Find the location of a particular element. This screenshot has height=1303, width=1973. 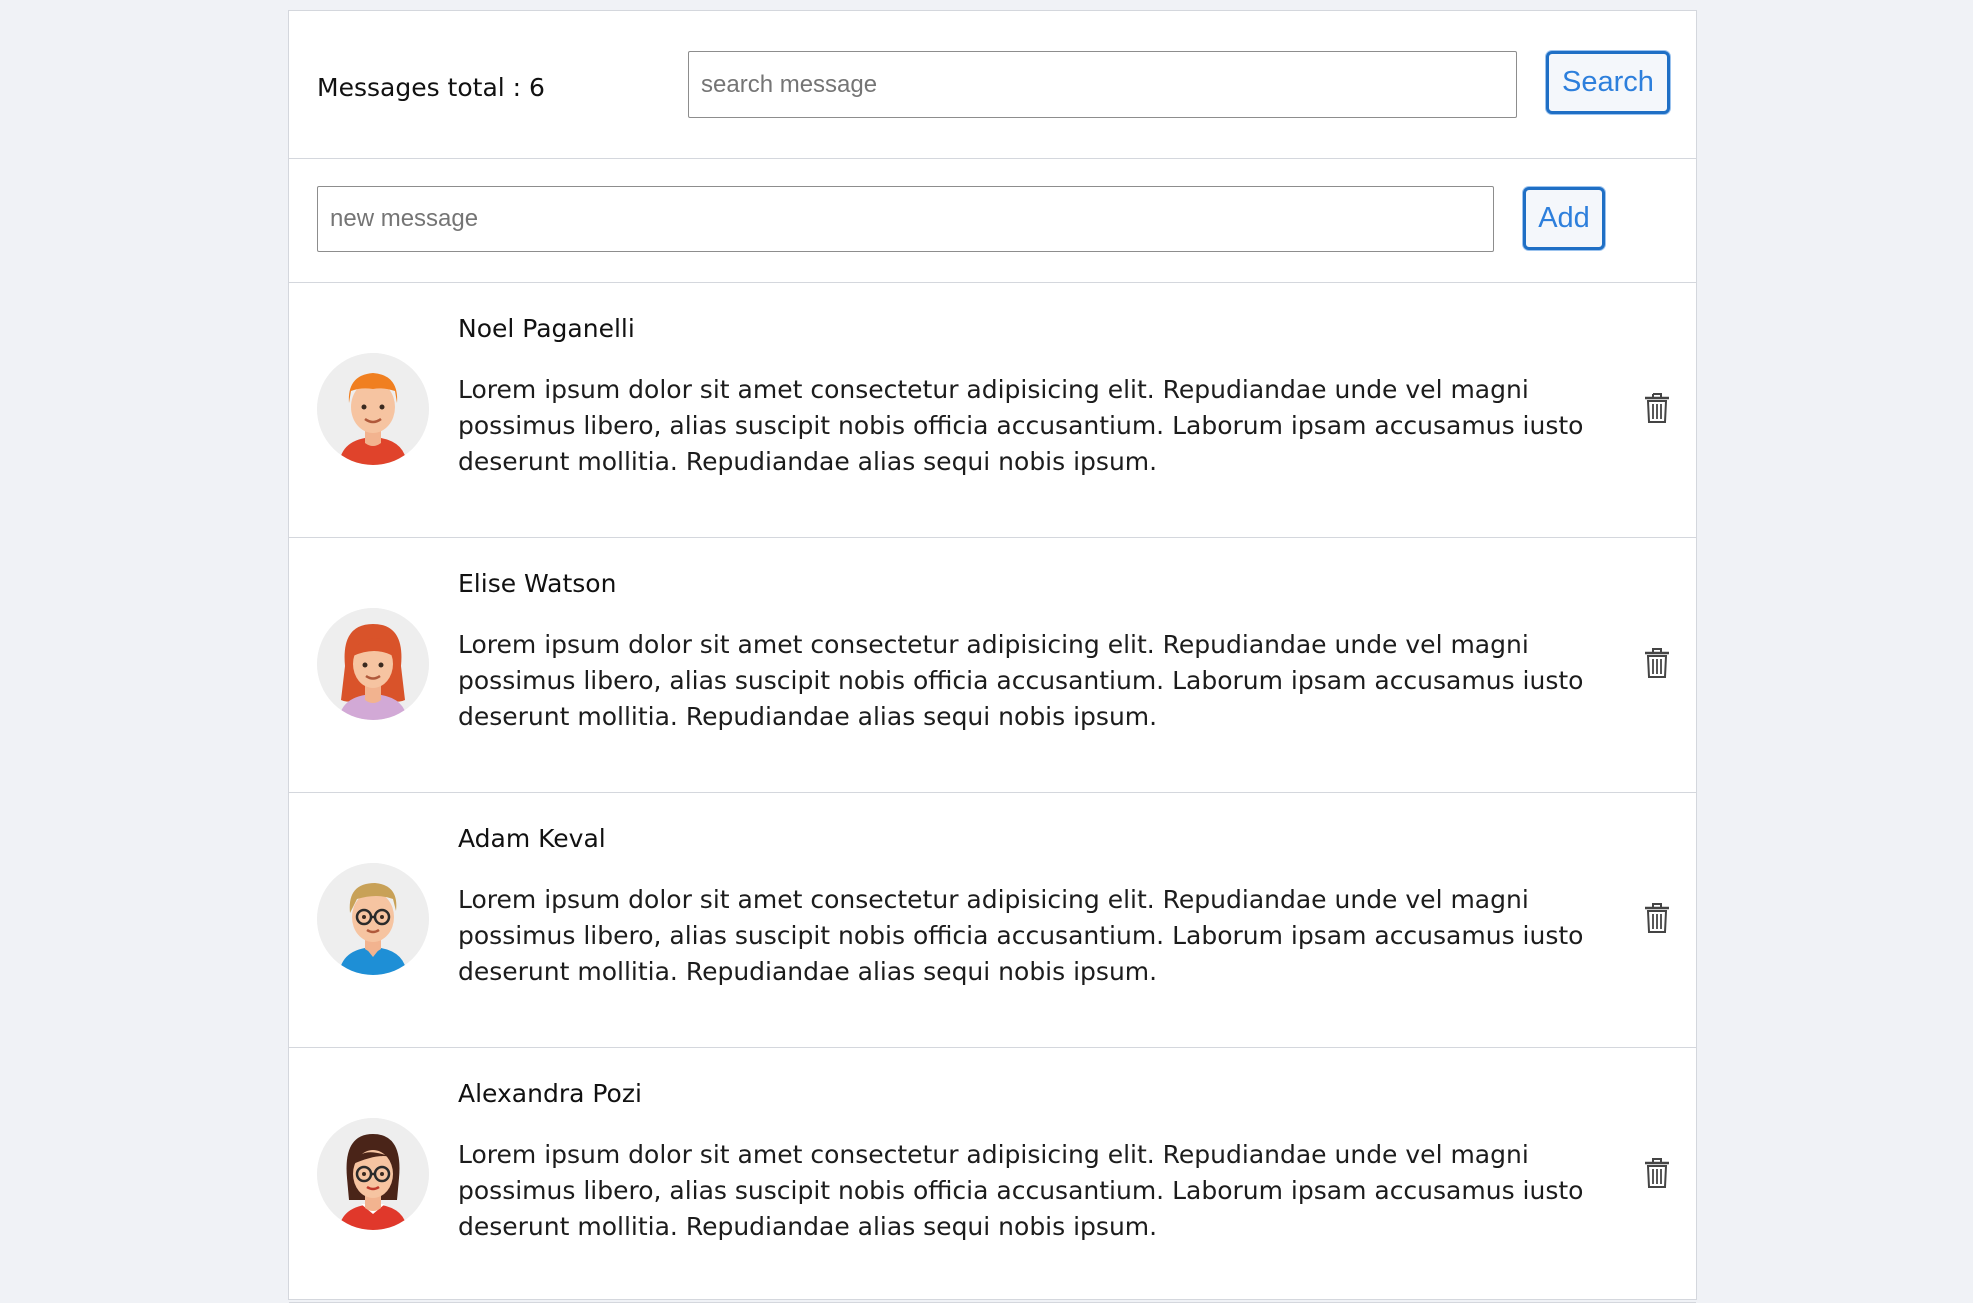

message-author: Elise Watson is located at coordinates (537, 583).